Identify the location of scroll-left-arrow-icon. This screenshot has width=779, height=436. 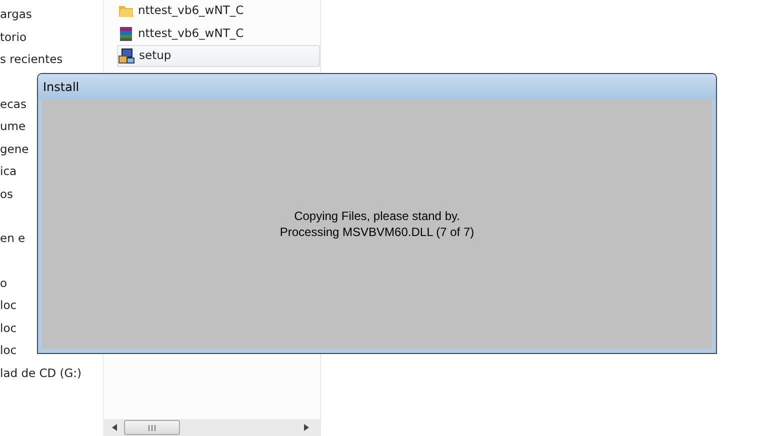
(114, 427).